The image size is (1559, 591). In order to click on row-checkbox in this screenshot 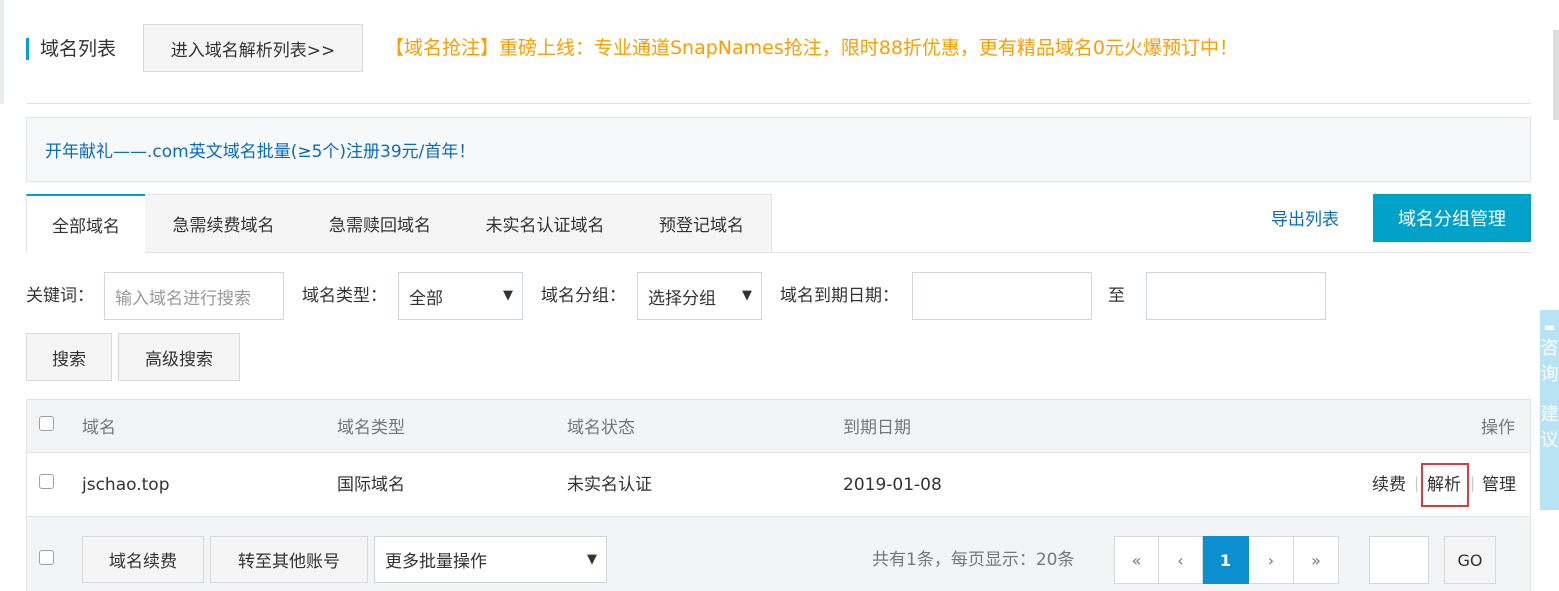, I will do `click(46, 481)`.